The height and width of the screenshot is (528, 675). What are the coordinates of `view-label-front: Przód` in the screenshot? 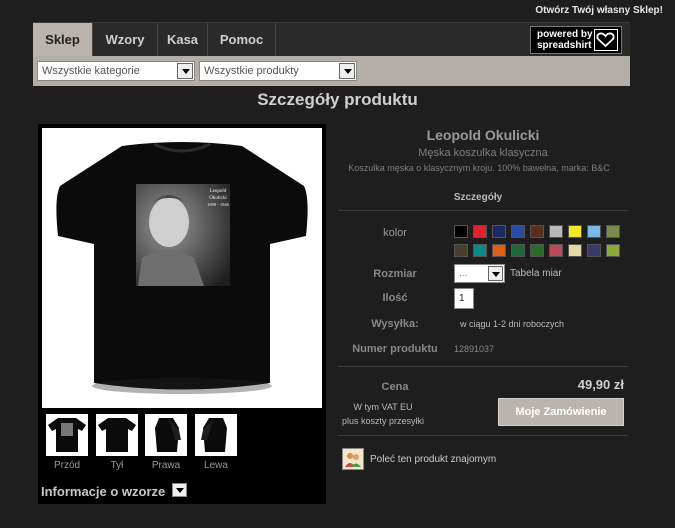 It's located at (67, 465).